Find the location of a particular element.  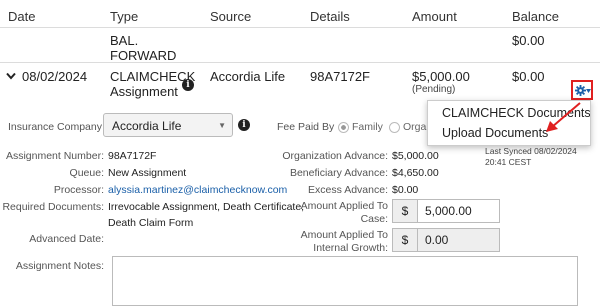

advanced-date-label: Advanced Date: is located at coordinates (66, 239).